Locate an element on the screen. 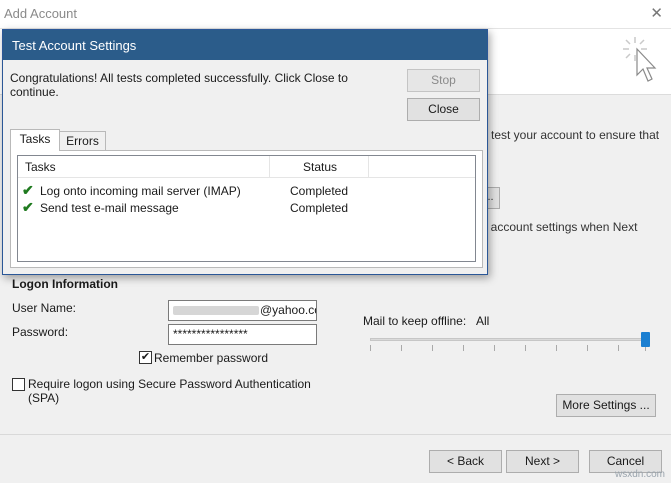 This screenshot has height=483, width=671. table-row: ✔ Send test e-mail message Completed is located at coordinates (246, 208).